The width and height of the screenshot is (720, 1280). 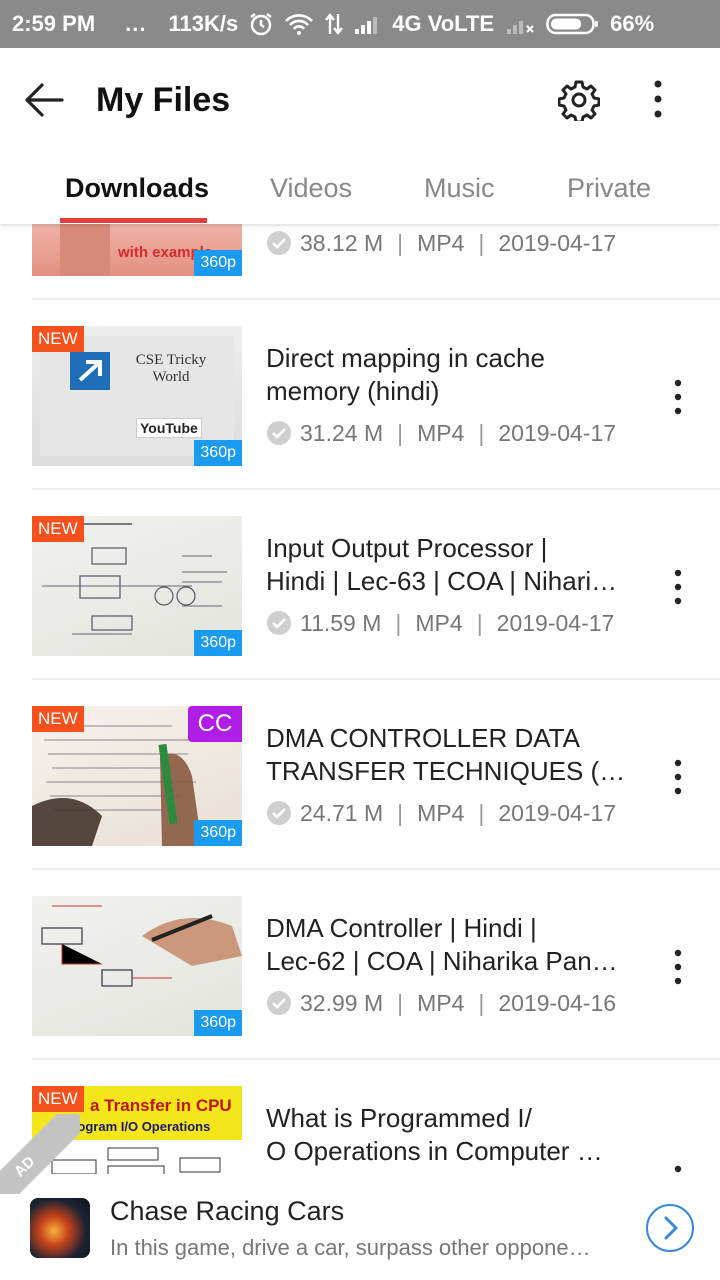 I want to click on video-thumbnail: with example 360p, so click(x=137, y=250).